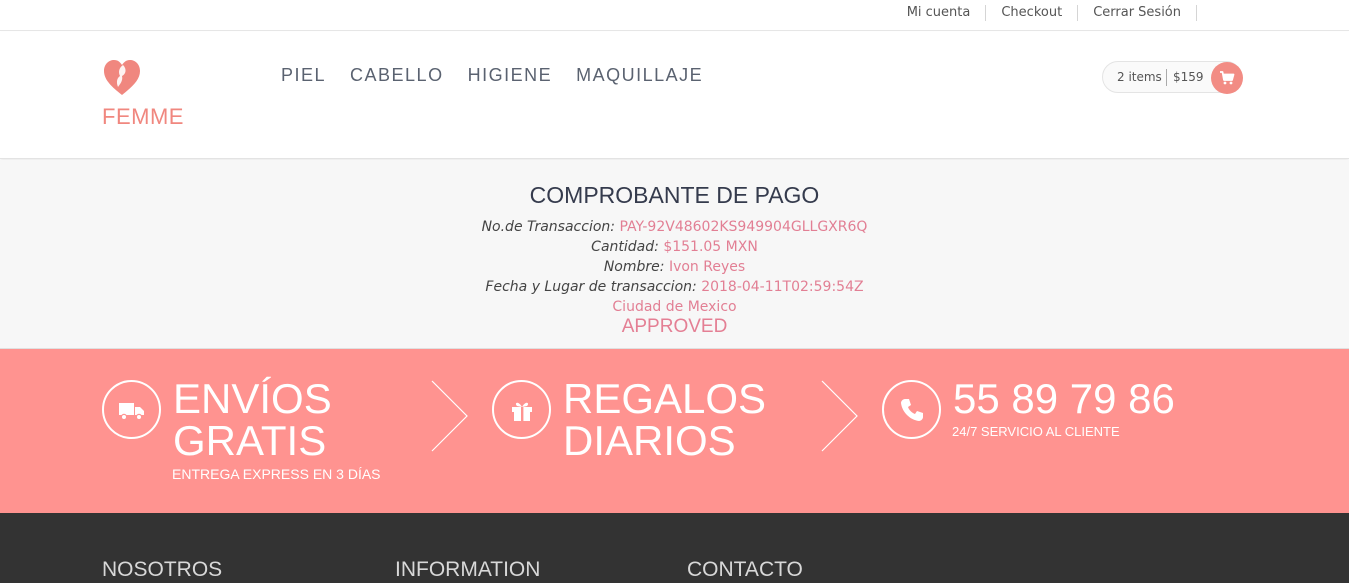 The image size is (1349, 583). I want to click on main-nav: PIEL CABELLO HIGIENE MAQUILLAJE, so click(492, 75).